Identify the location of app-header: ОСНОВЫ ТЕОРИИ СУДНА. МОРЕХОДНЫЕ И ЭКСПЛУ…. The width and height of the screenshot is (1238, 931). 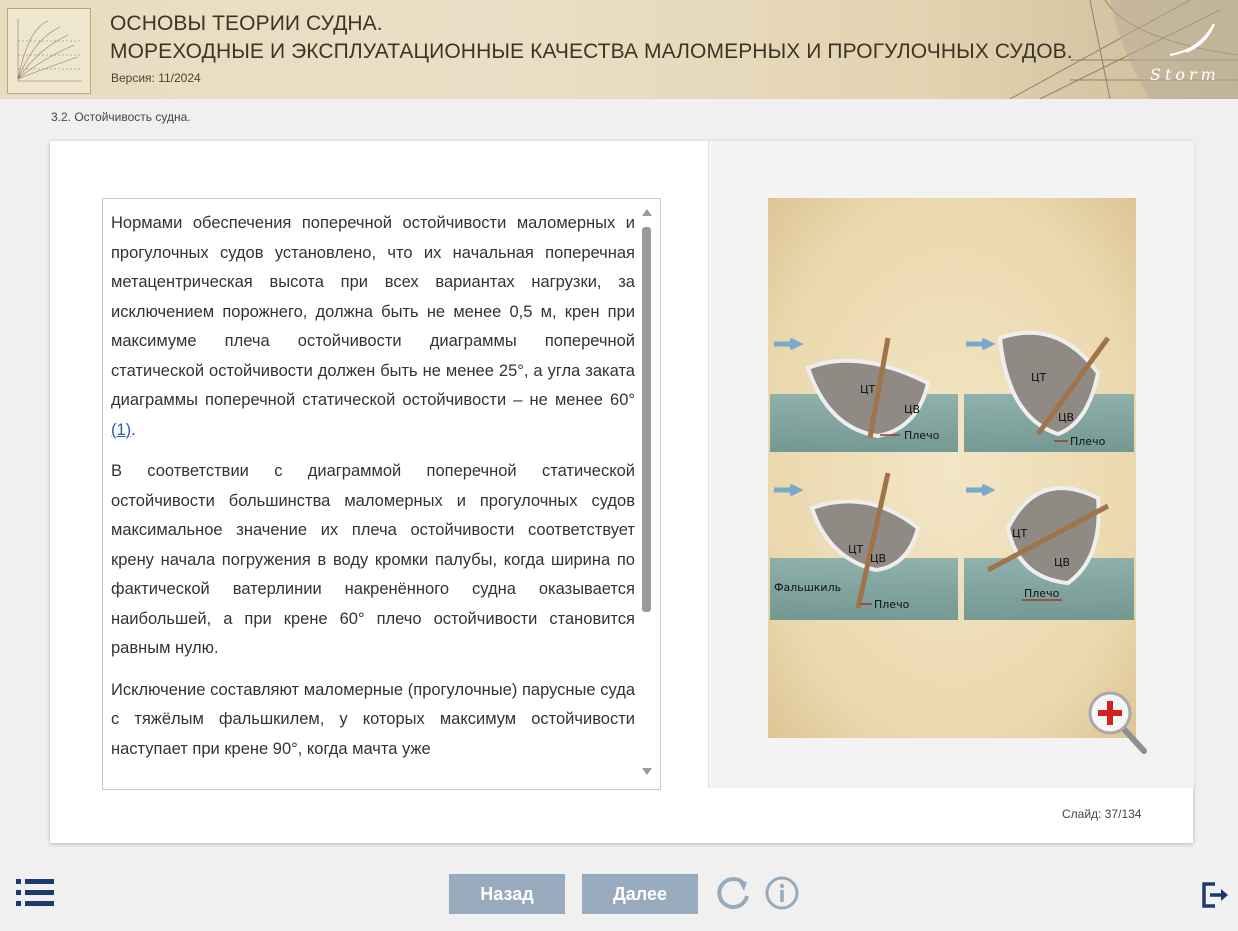
(619, 49).